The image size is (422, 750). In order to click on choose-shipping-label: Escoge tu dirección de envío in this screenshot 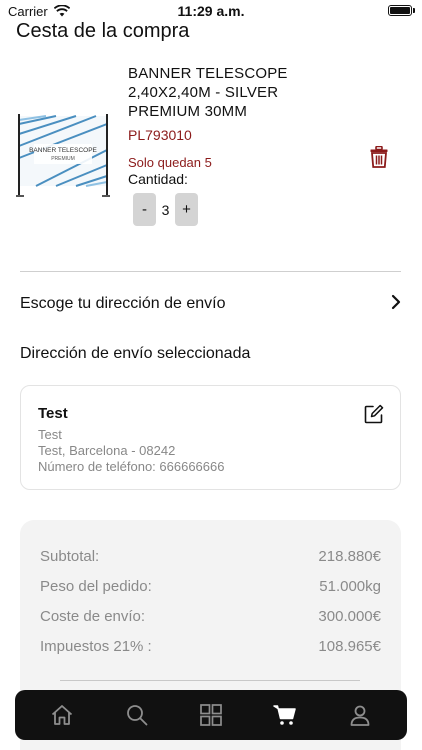, I will do `click(123, 303)`.